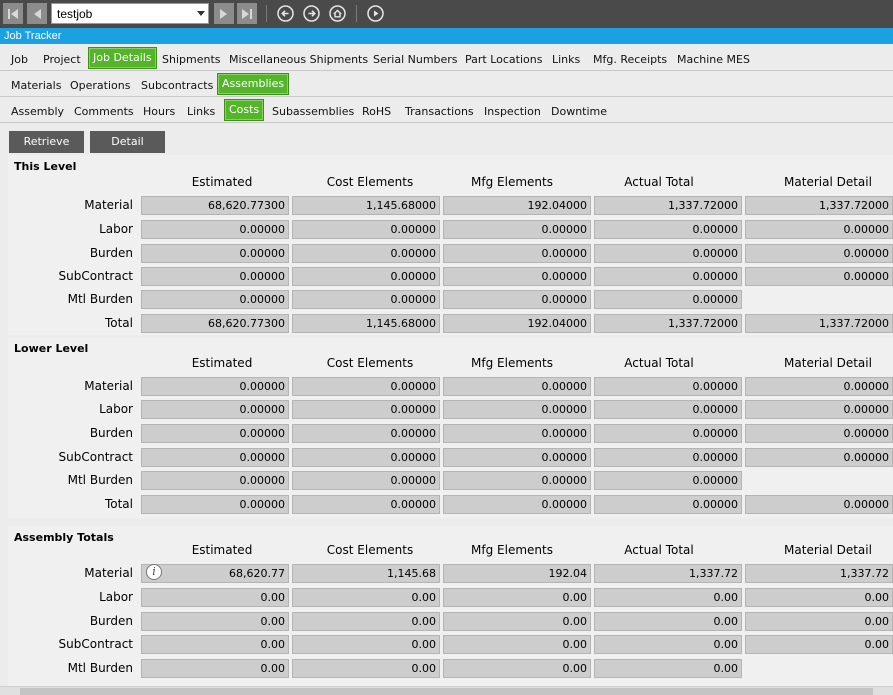 Image resolution: width=893 pixels, height=695 pixels. What do you see at coordinates (51, 348) in the screenshot?
I see `section-title: Lower Level` at bounding box center [51, 348].